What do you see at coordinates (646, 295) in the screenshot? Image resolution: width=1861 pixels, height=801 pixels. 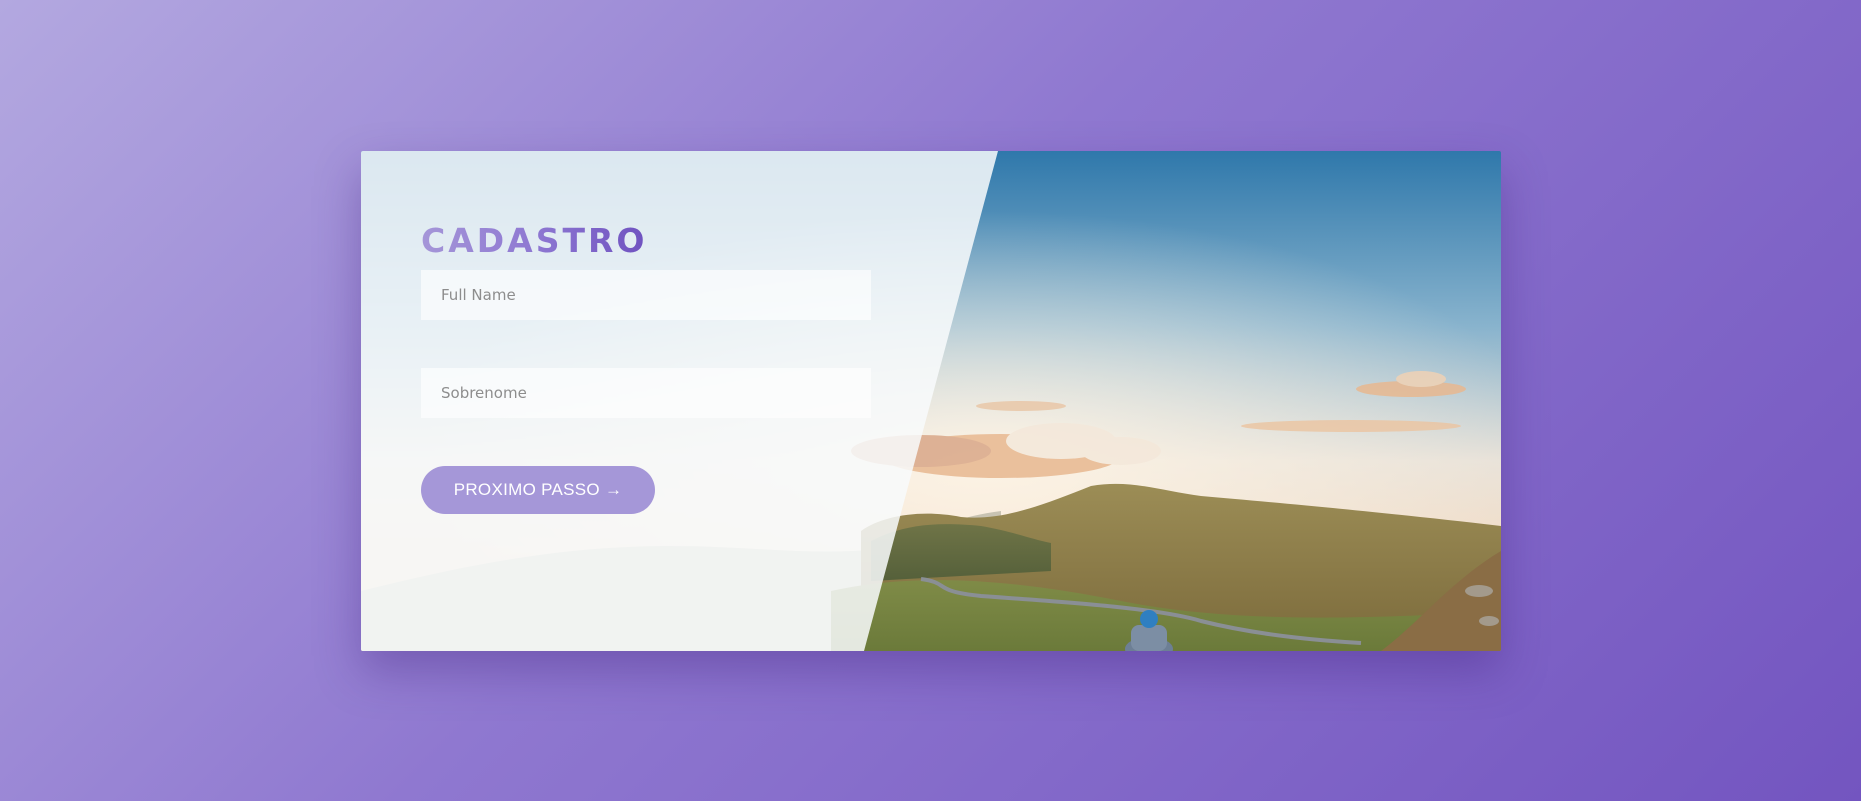 I see `full-name-input` at bounding box center [646, 295].